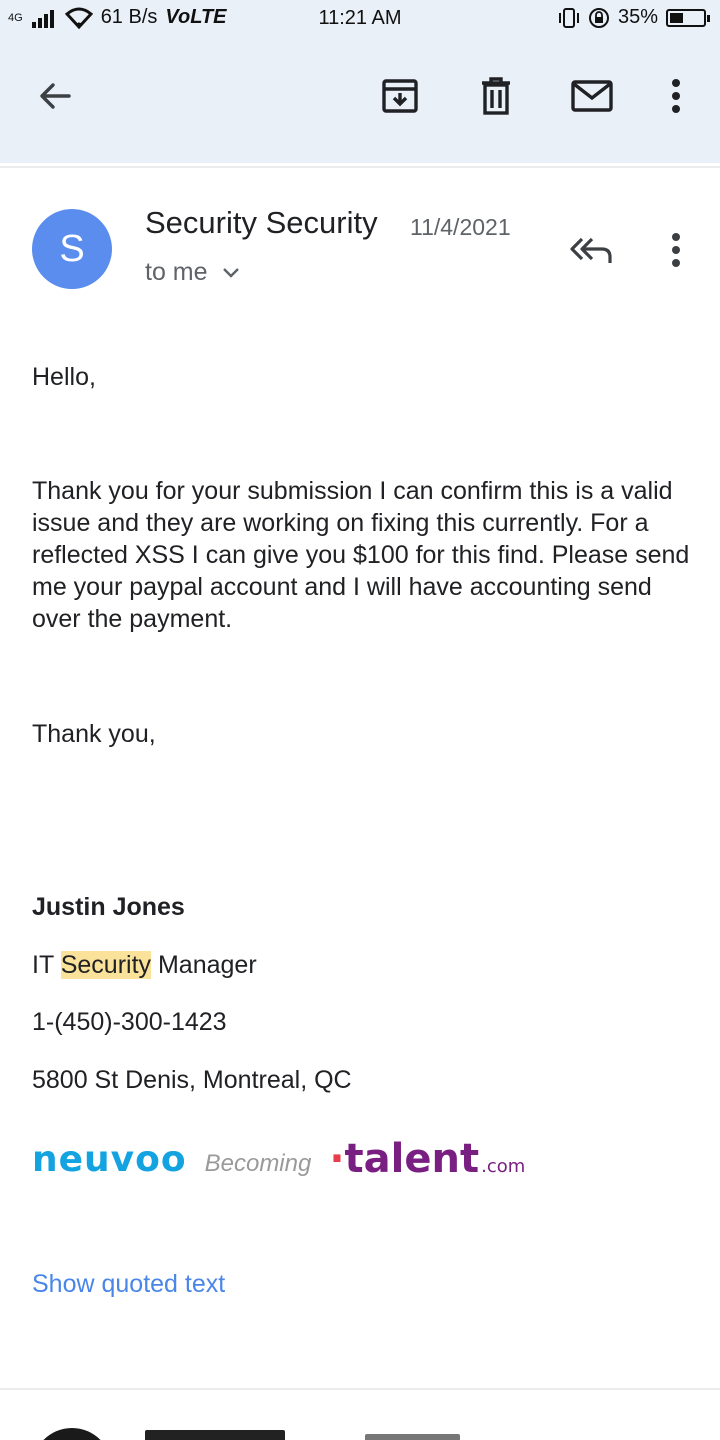 The width and height of the screenshot is (720, 1440). I want to click on signature-name: Justin Jones, so click(108, 907).